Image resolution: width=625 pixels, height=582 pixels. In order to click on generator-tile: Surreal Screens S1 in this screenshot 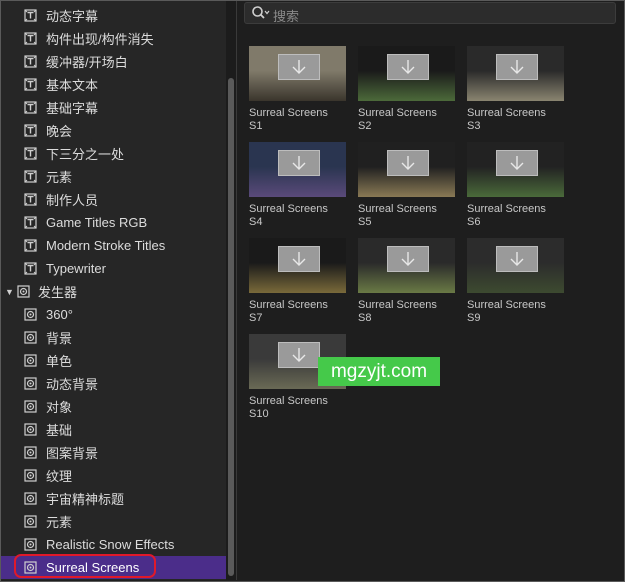, I will do `click(298, 92)`.